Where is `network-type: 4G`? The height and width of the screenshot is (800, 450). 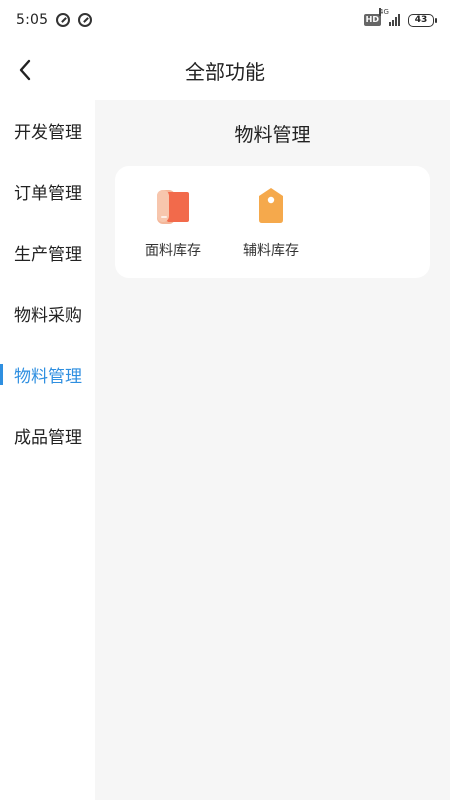
network-type: 4G is located at coordinates (384, 12).